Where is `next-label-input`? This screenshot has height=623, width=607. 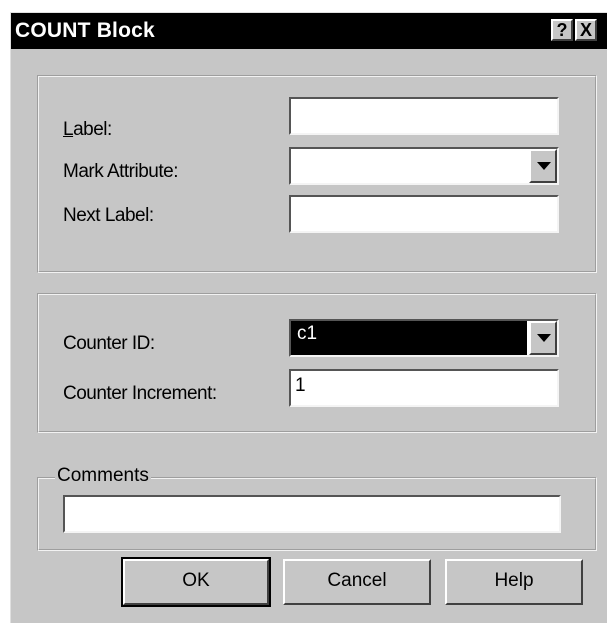 next-label-input is located at coordinates (424, 214).